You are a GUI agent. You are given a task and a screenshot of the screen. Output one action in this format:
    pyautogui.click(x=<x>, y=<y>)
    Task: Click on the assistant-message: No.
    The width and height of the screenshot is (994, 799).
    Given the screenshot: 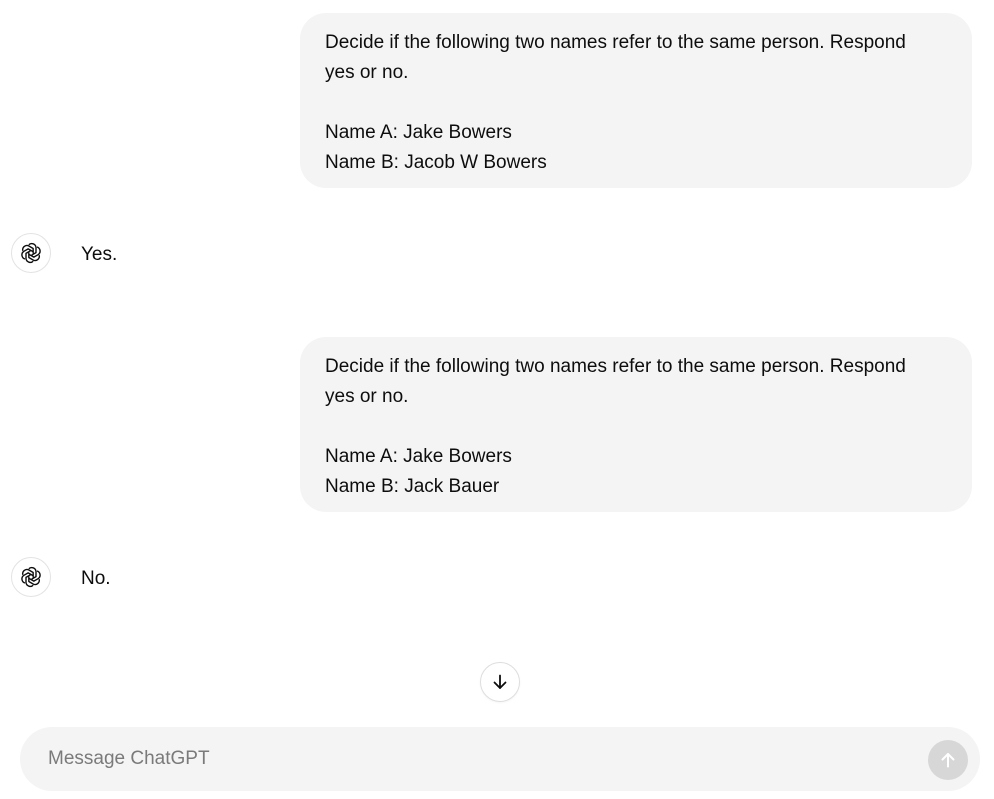 What is the action you would take?
    pyautogui.click(x=61, y=577)
    